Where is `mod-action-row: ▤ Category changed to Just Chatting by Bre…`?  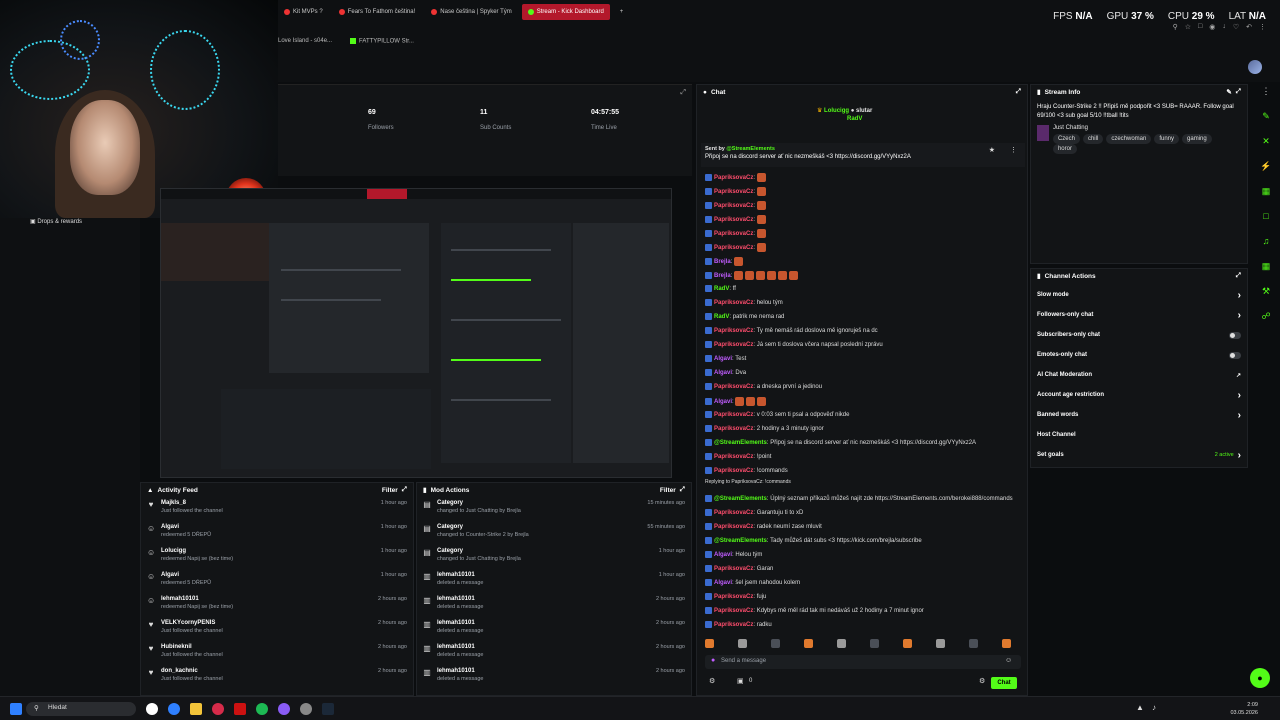
mod-action-row: ▤ Category changed to Just Chatting by Bre… is located at coordinates (554, 509).